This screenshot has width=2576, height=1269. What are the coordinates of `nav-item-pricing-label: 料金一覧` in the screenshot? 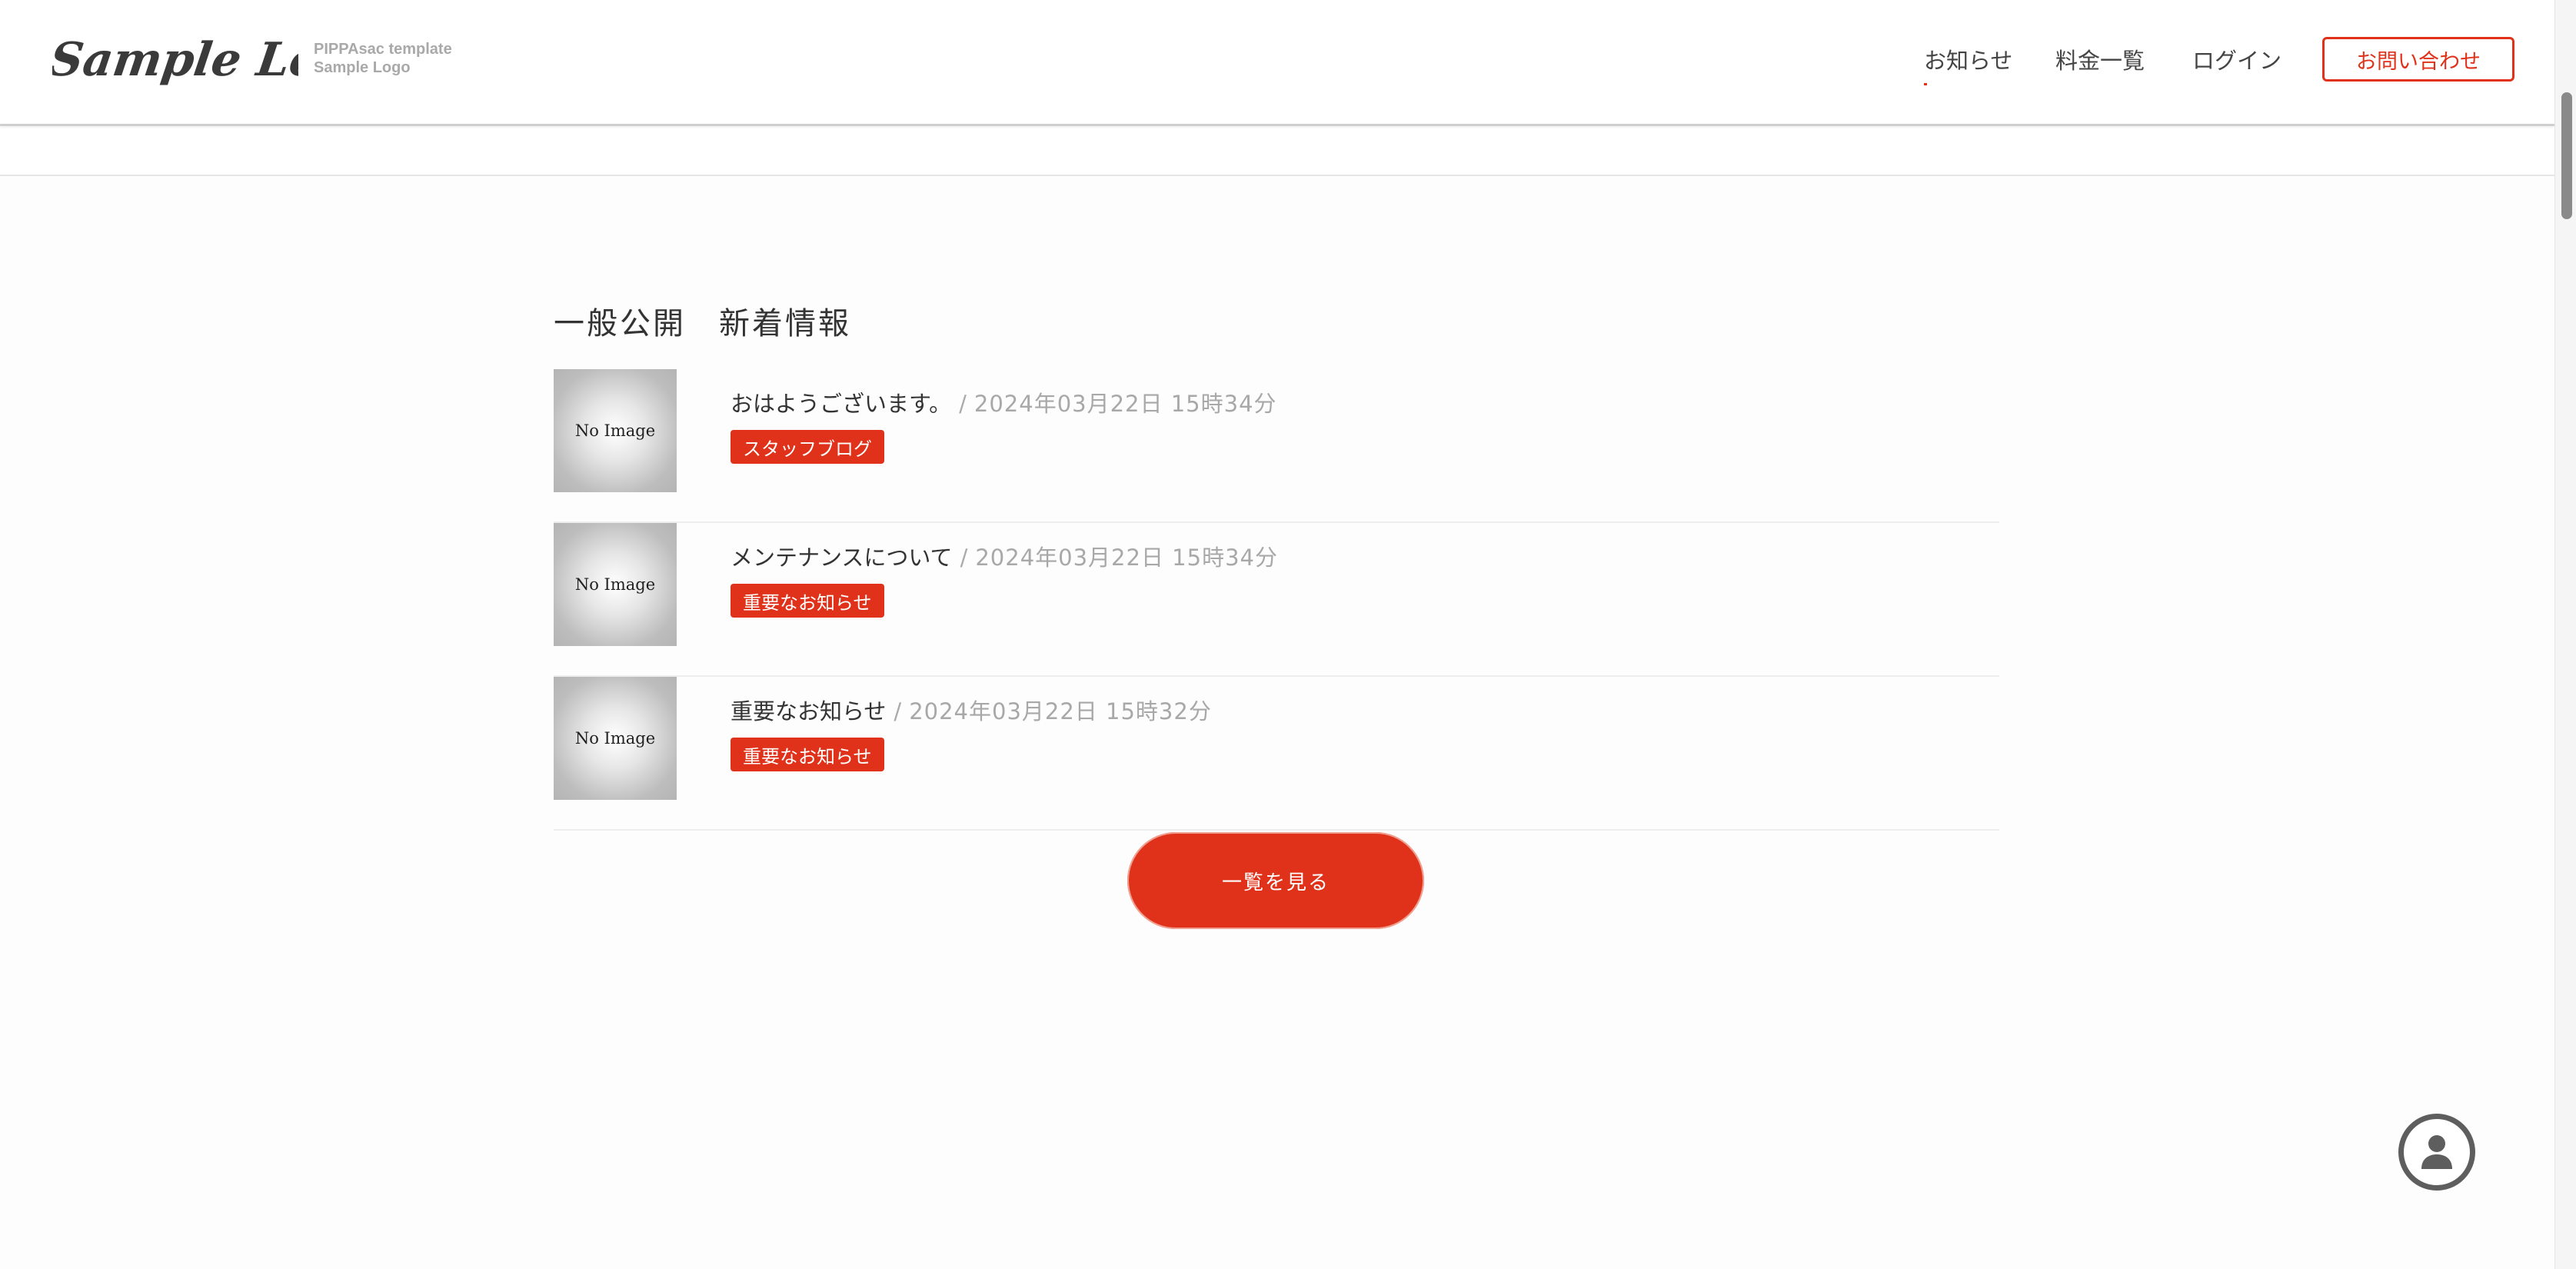 It's located at (2100, 61).